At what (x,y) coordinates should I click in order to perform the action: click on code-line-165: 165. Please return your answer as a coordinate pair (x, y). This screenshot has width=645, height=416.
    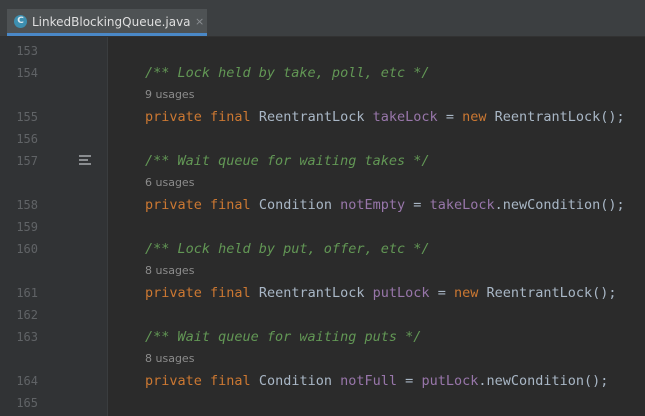
    Looking at the image, I should click on (322, 403).